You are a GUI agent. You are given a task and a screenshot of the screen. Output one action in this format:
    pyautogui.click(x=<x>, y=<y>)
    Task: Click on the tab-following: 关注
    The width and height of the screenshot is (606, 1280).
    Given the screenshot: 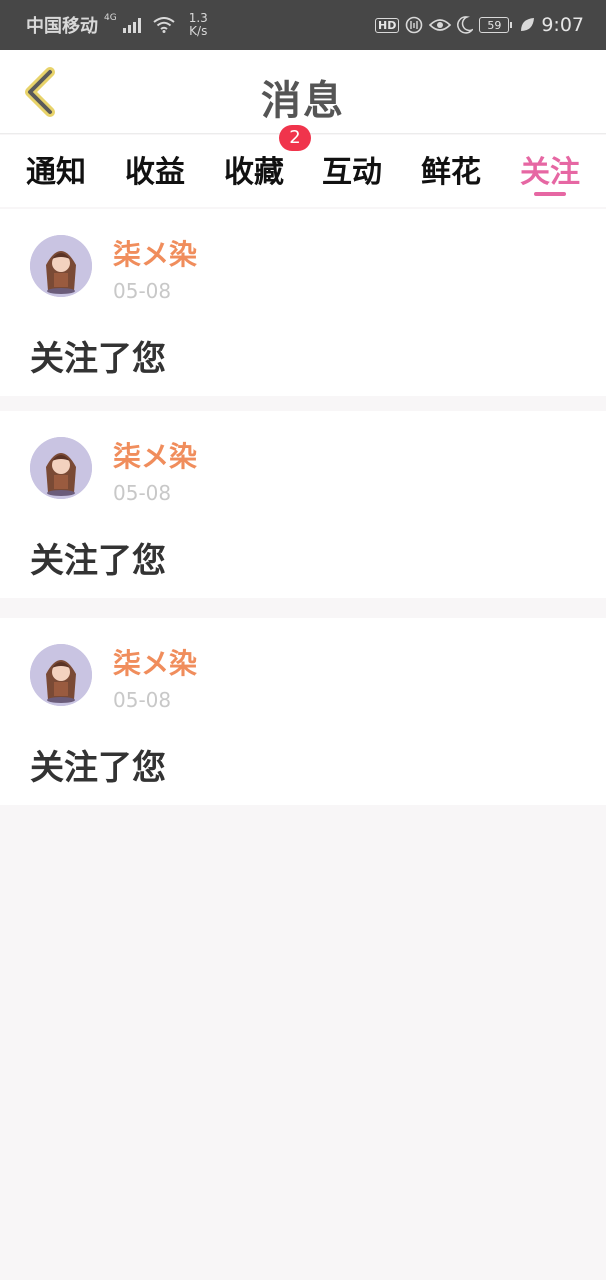 What is the action you would take?
    pyautogui.click(x=550, y=169)
    